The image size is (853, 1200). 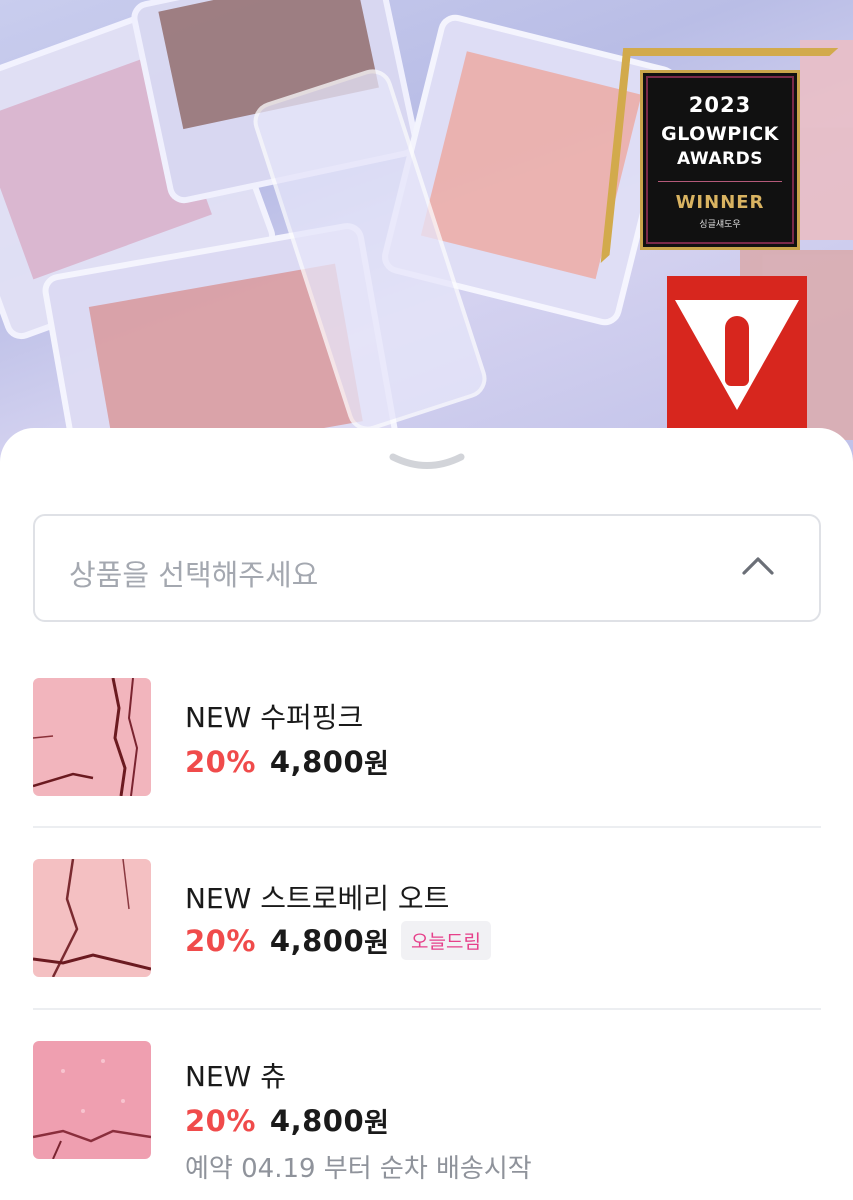 I want to click on award-divider, so click(x=720, y=181).